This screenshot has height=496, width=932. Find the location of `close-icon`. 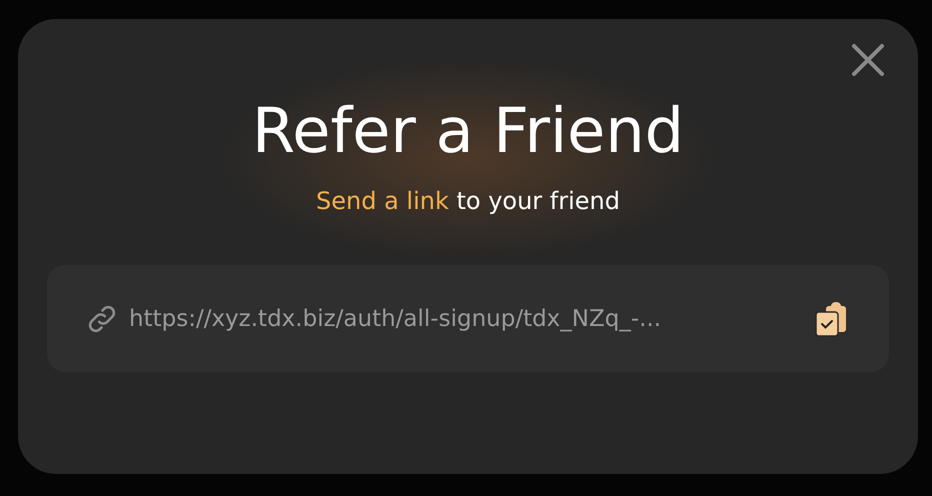

close-icon is located at coordinates (868, 60).